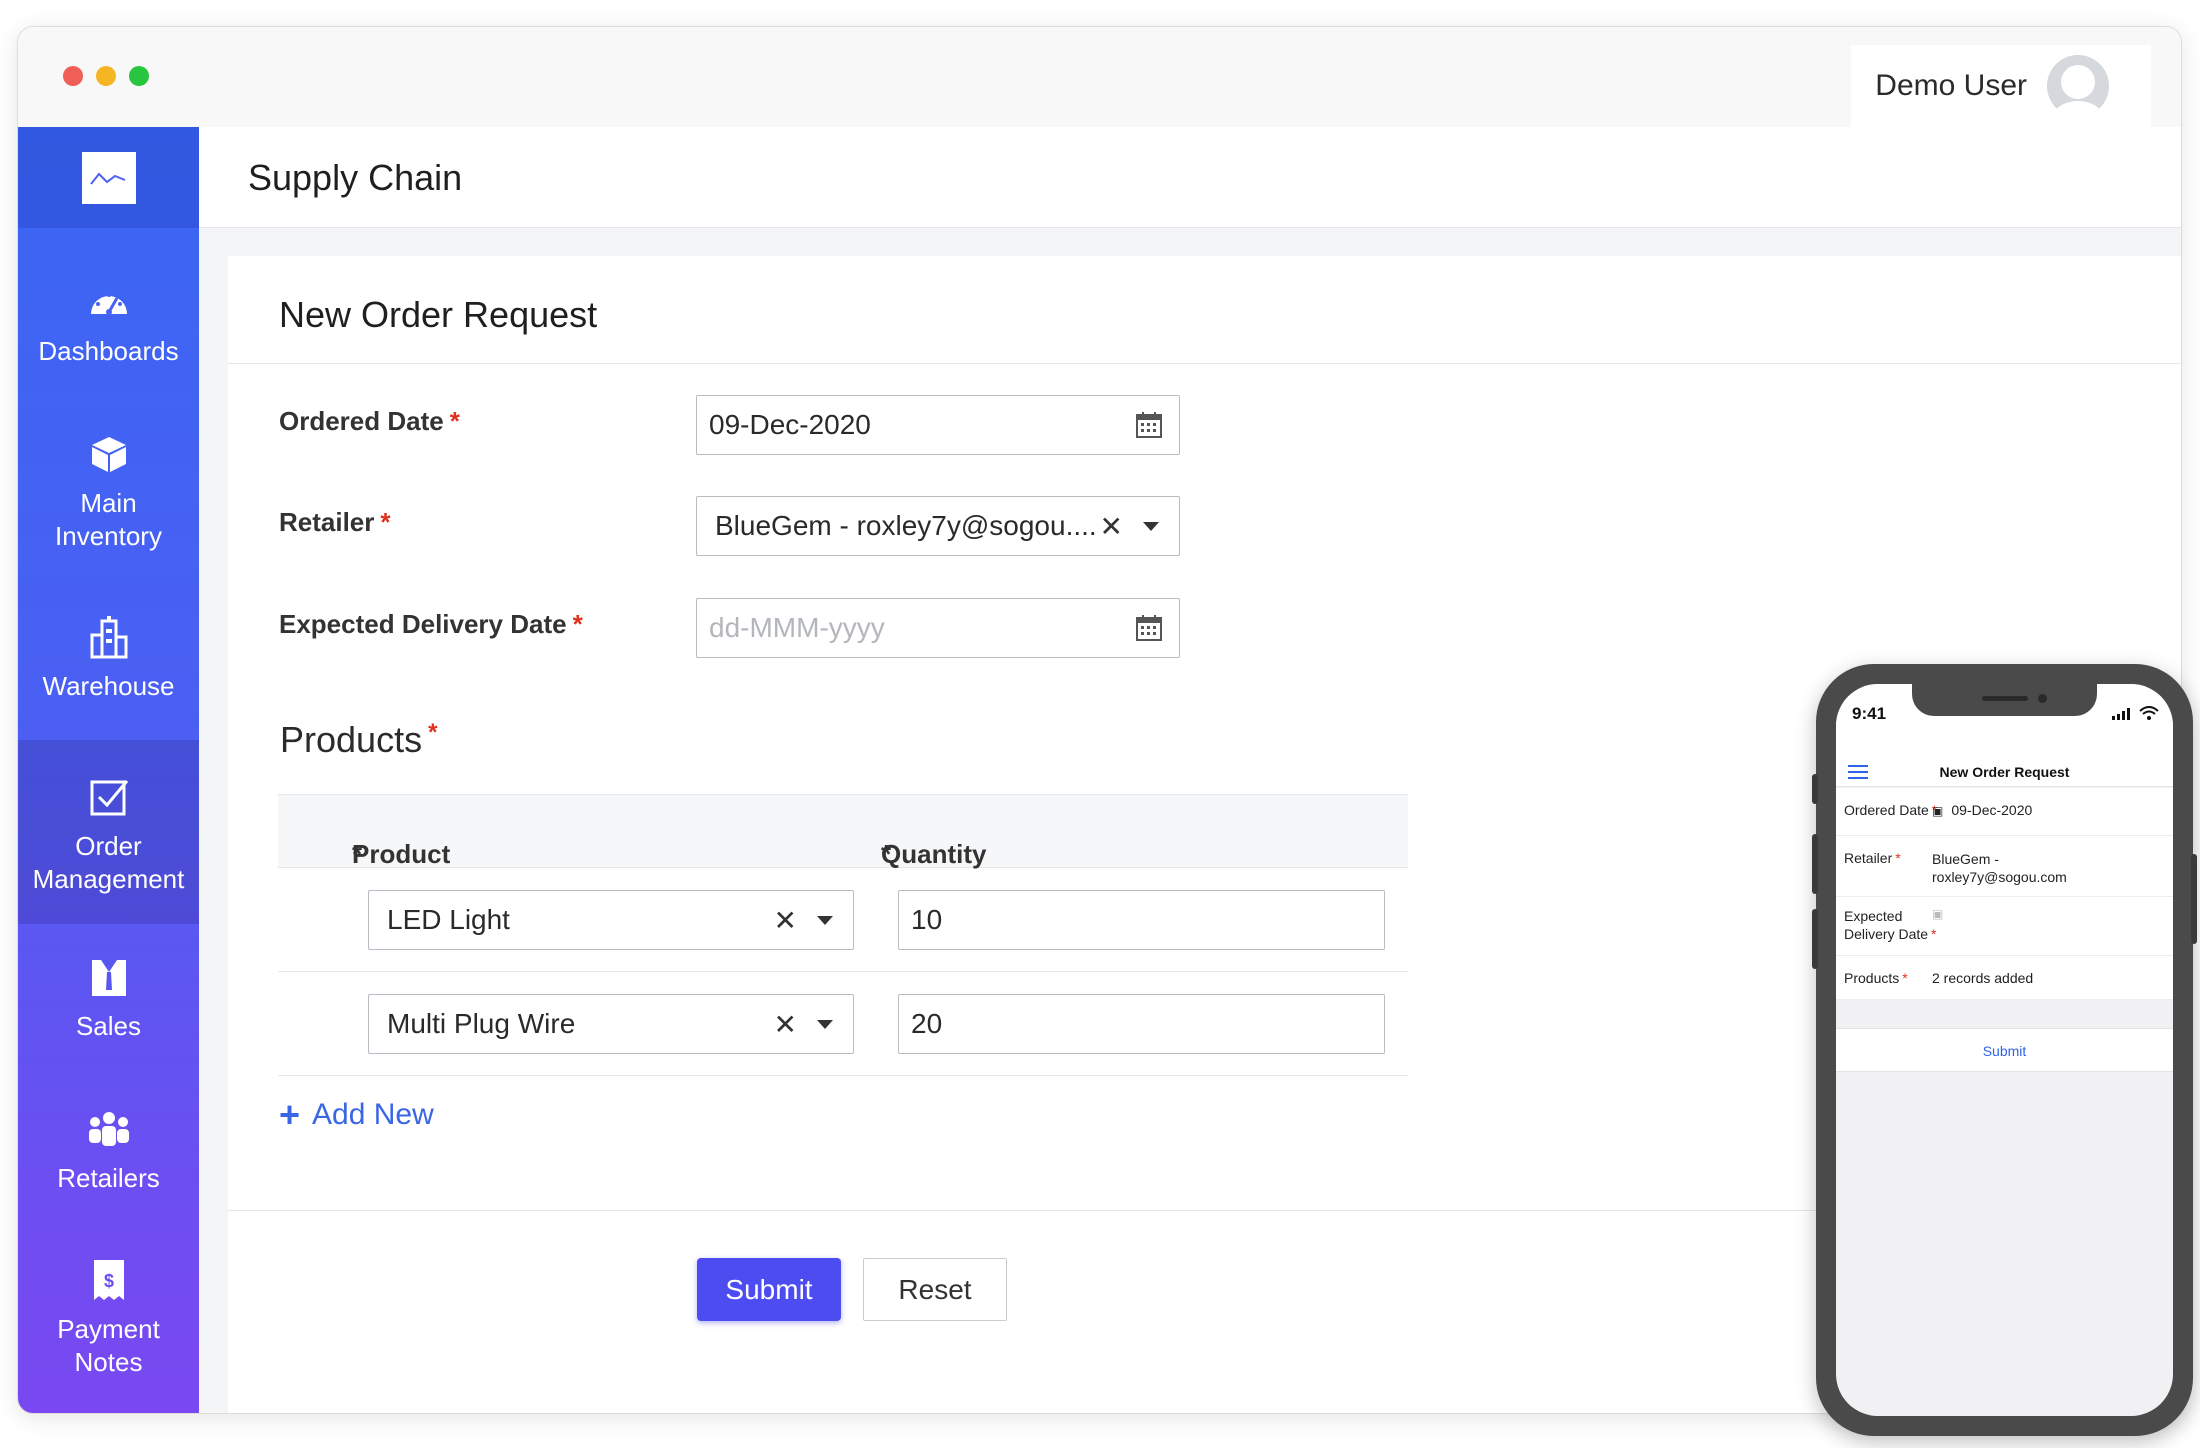 The width and height of the screenshot is (2200, 1448). What do you see at coordinates (1204, 363) in the screenshot?
I see `divider` at bounding box center [1204, 363].